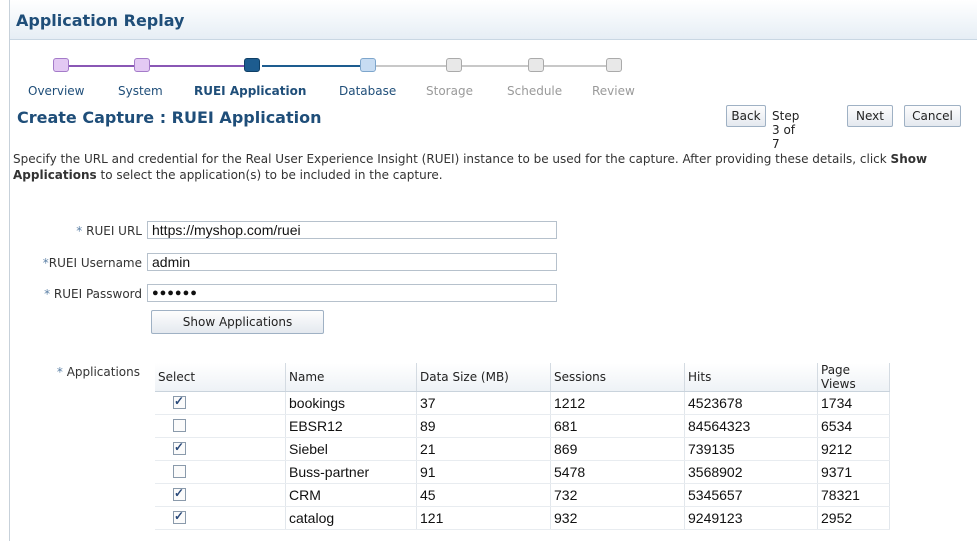 Image resolution: width=977 pixels, height=541 pixels. I want to click on column-header-sessions: Sessions, so click(617, 377).